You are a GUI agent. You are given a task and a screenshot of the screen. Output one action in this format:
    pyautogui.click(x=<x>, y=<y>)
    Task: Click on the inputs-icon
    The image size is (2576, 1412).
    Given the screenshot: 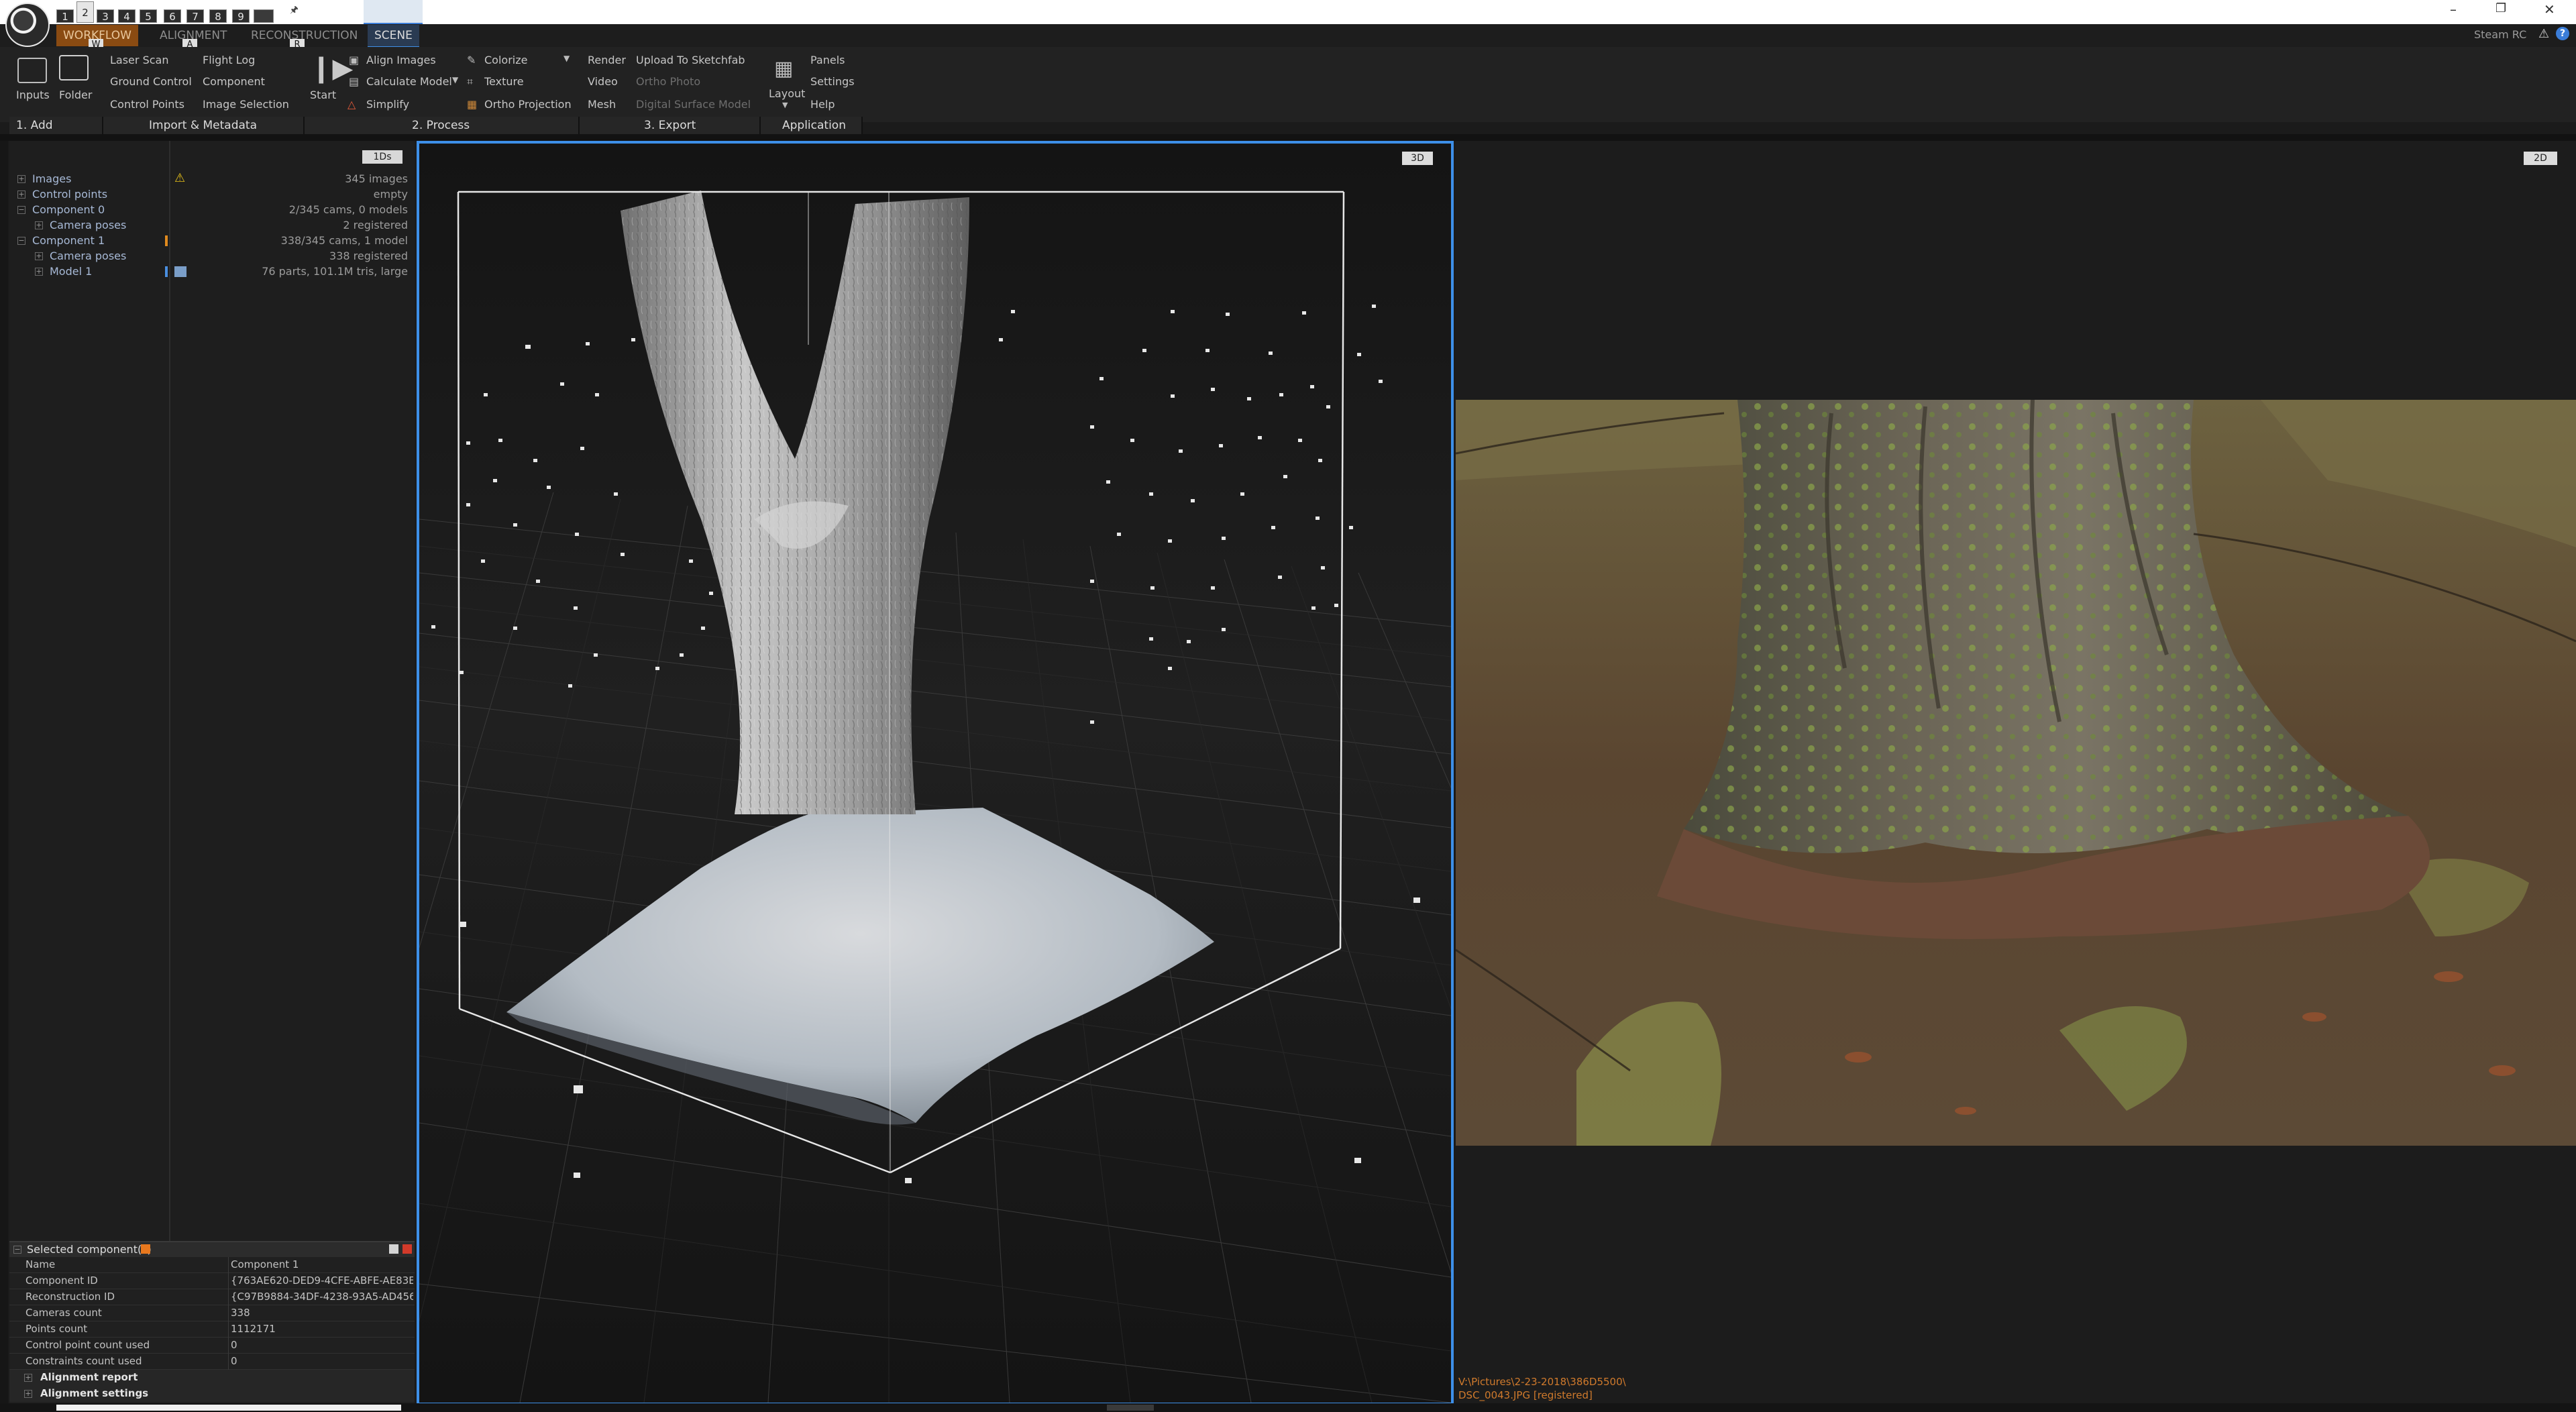 What is the action you would take?
    pyautogui.click(x=32, y=70)
    